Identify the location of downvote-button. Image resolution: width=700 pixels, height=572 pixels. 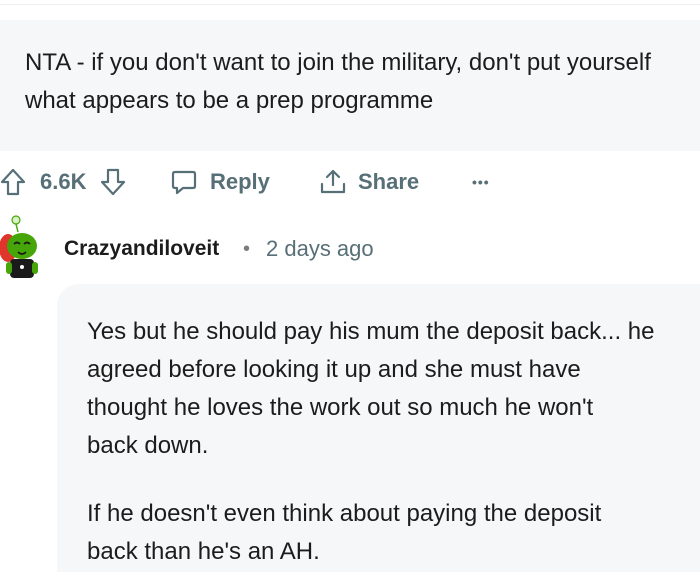
(113, 182).